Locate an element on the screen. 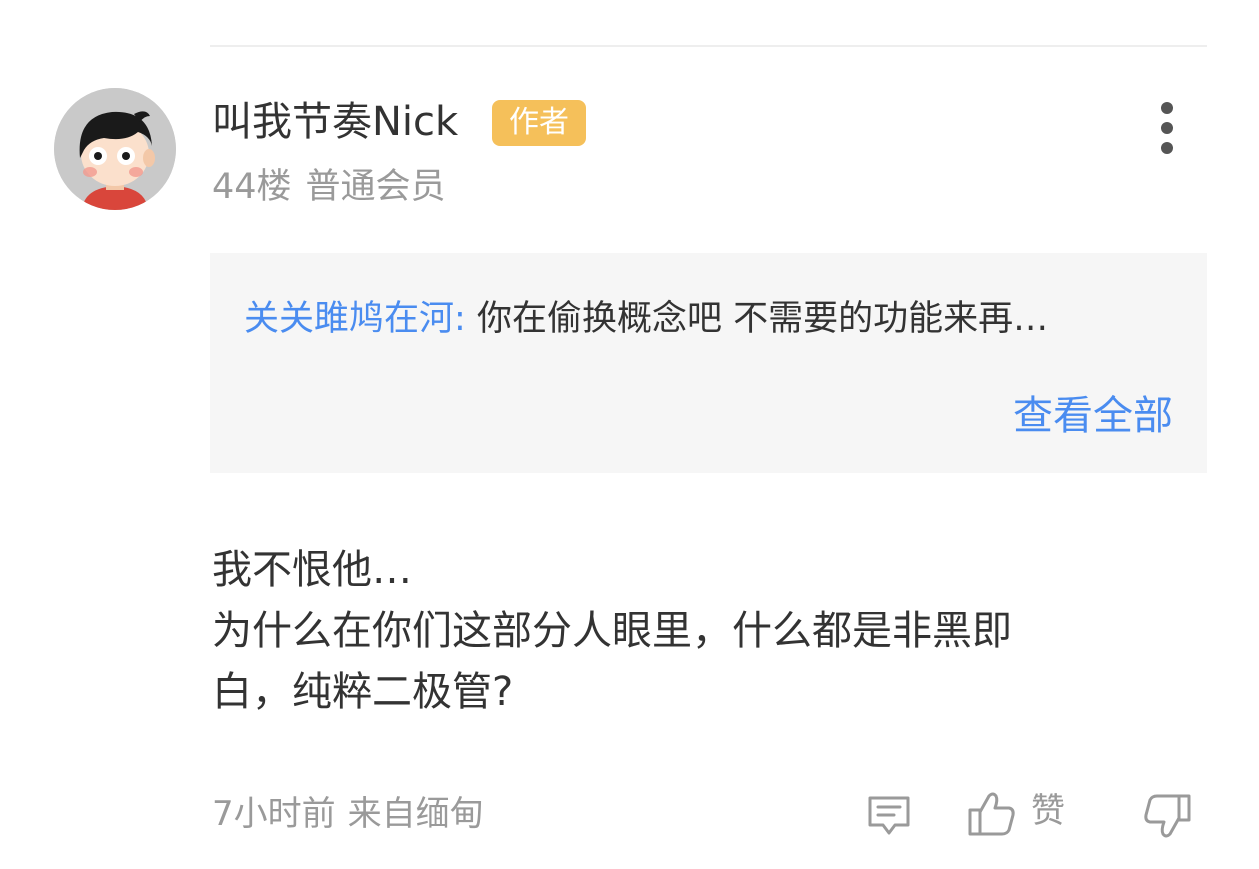 The image size is (1259, 869). post-meta: 7小时前 来自缅甸 is located at coordinates (348, 814).